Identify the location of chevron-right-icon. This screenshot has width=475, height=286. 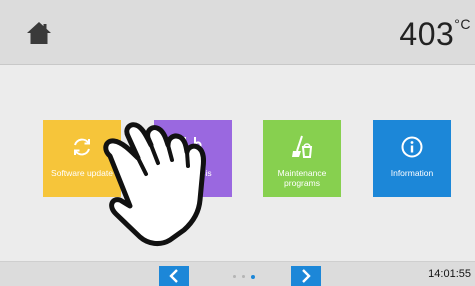
(306, 276).